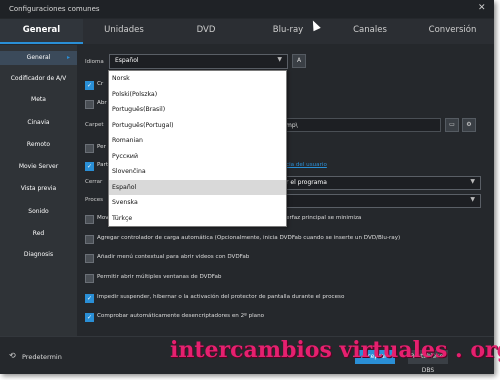  Describe the element at coordinates (41, 30) in the screenshot. I see `tab-general: General` at that location.